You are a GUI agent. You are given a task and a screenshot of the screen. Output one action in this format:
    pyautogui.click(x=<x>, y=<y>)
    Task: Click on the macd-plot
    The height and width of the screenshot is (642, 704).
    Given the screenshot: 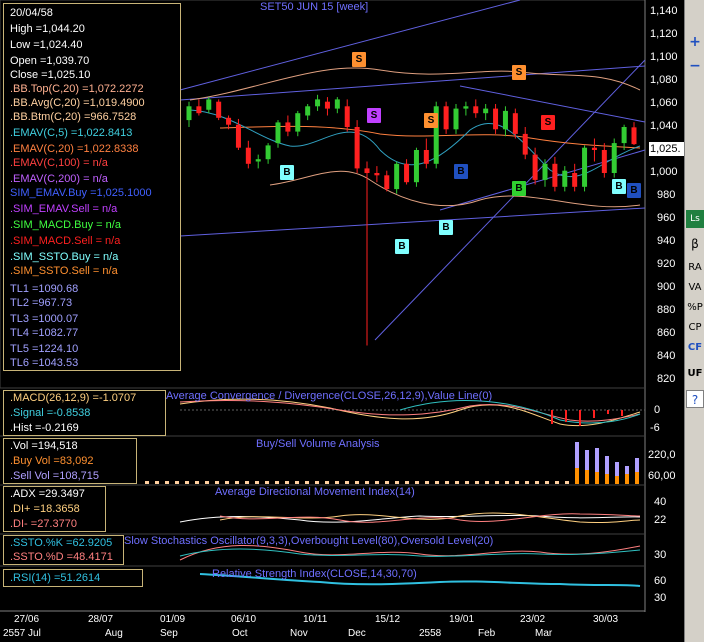 What is the action you would take?
    pyautogui.click(x=412, y=412)
    